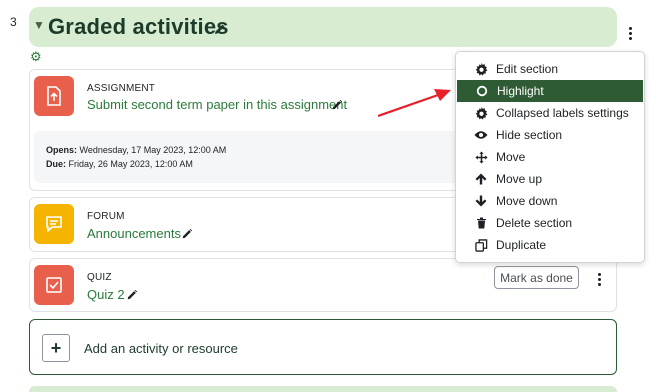 The image size is (662, 392). Describe the element at coordinates (54, 224) in the screenshot. I see `forum-icon` at that location.